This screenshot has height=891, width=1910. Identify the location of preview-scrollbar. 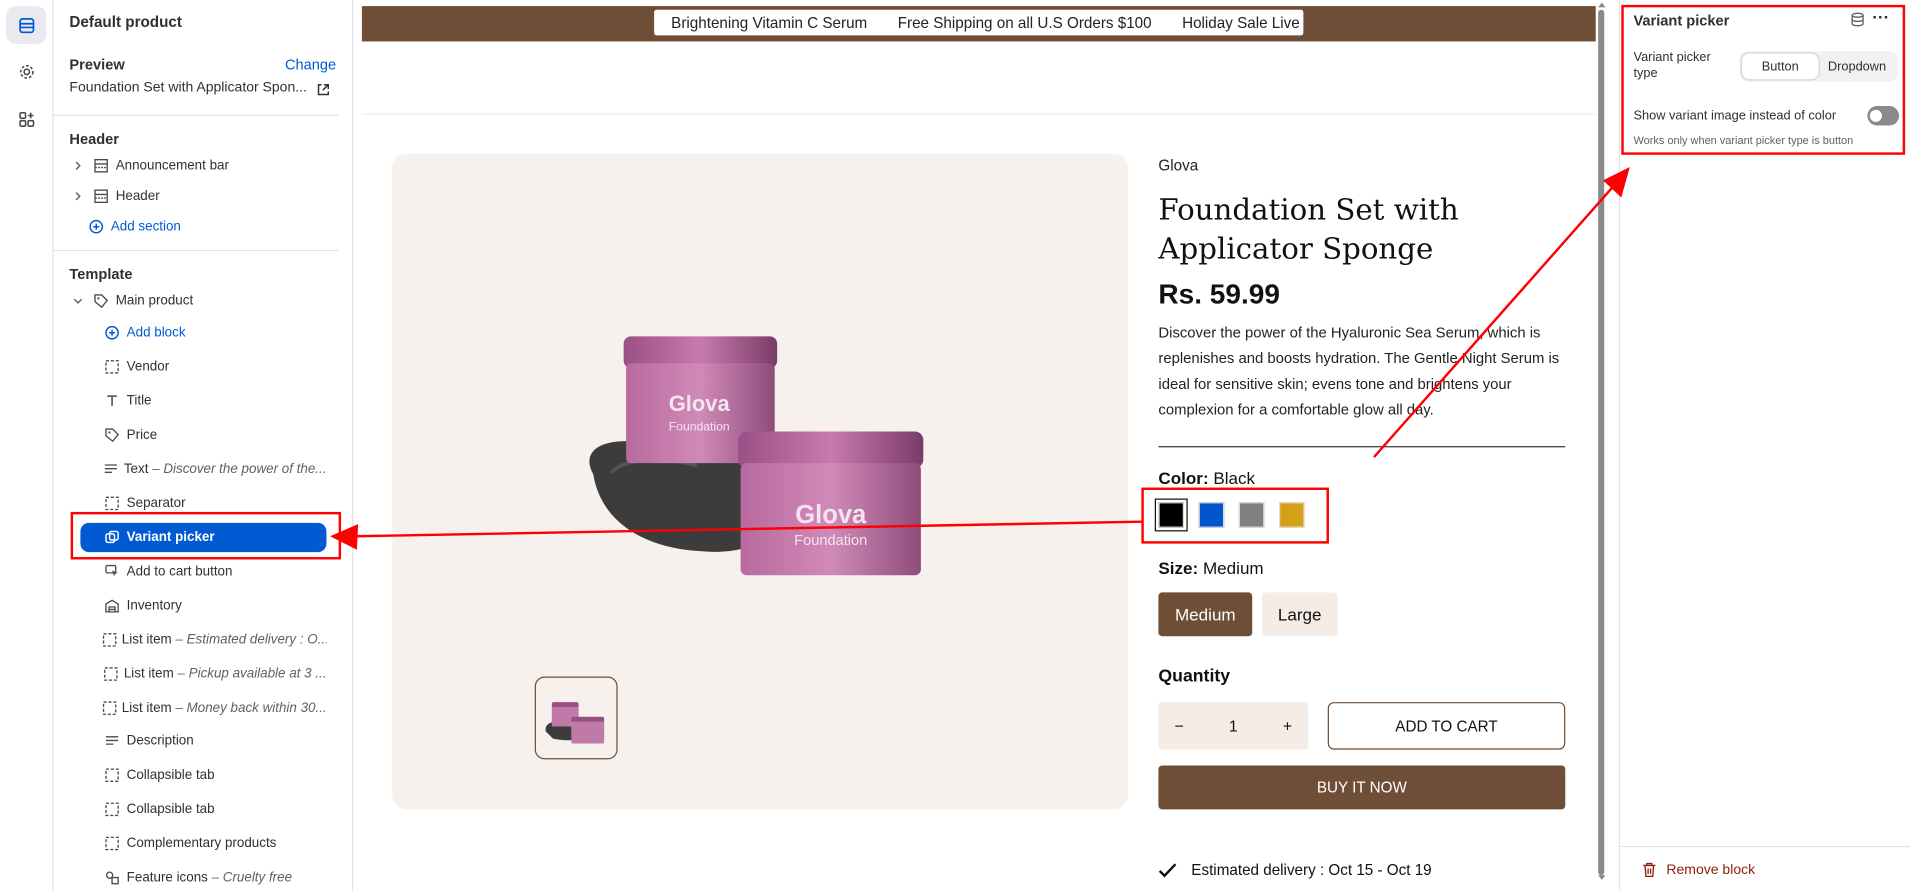
(1602, 445).